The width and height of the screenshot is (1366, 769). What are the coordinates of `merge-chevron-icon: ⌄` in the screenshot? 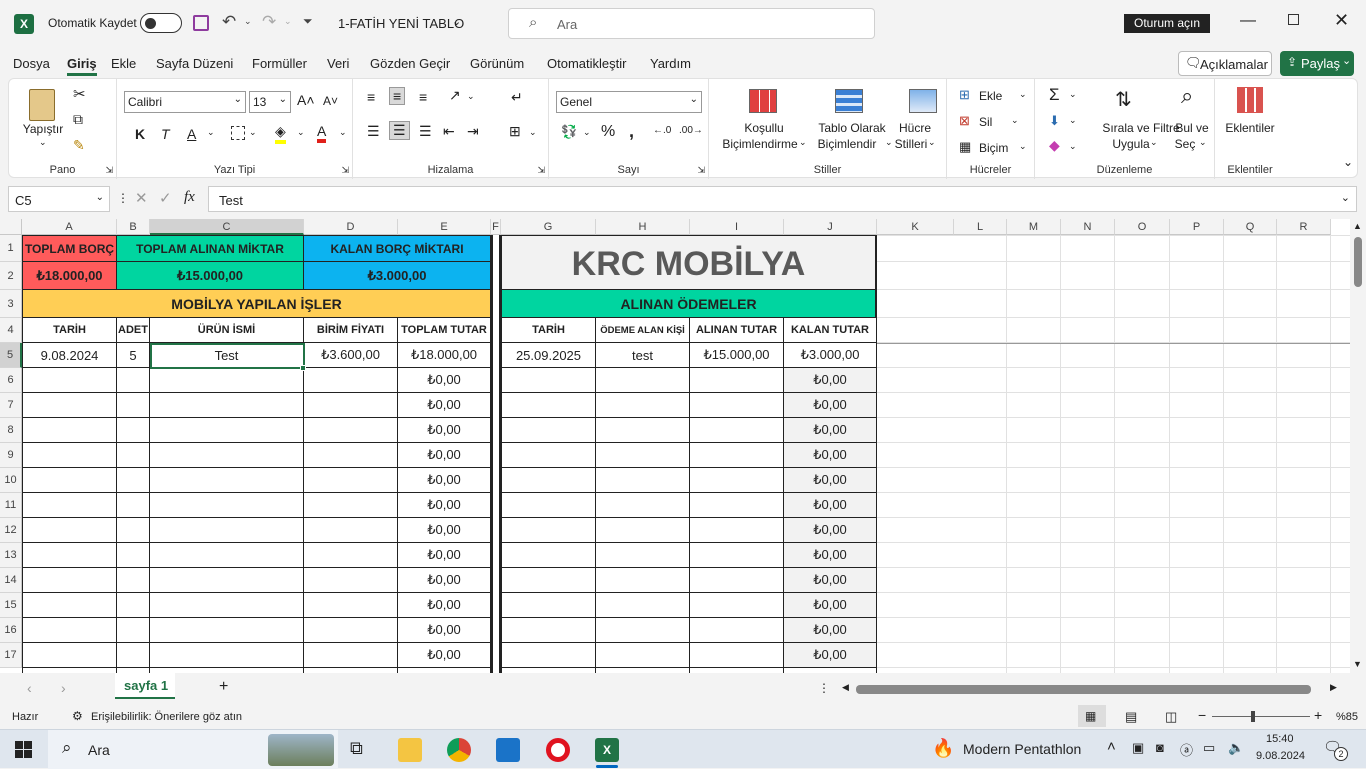 It's located at (533, 132).